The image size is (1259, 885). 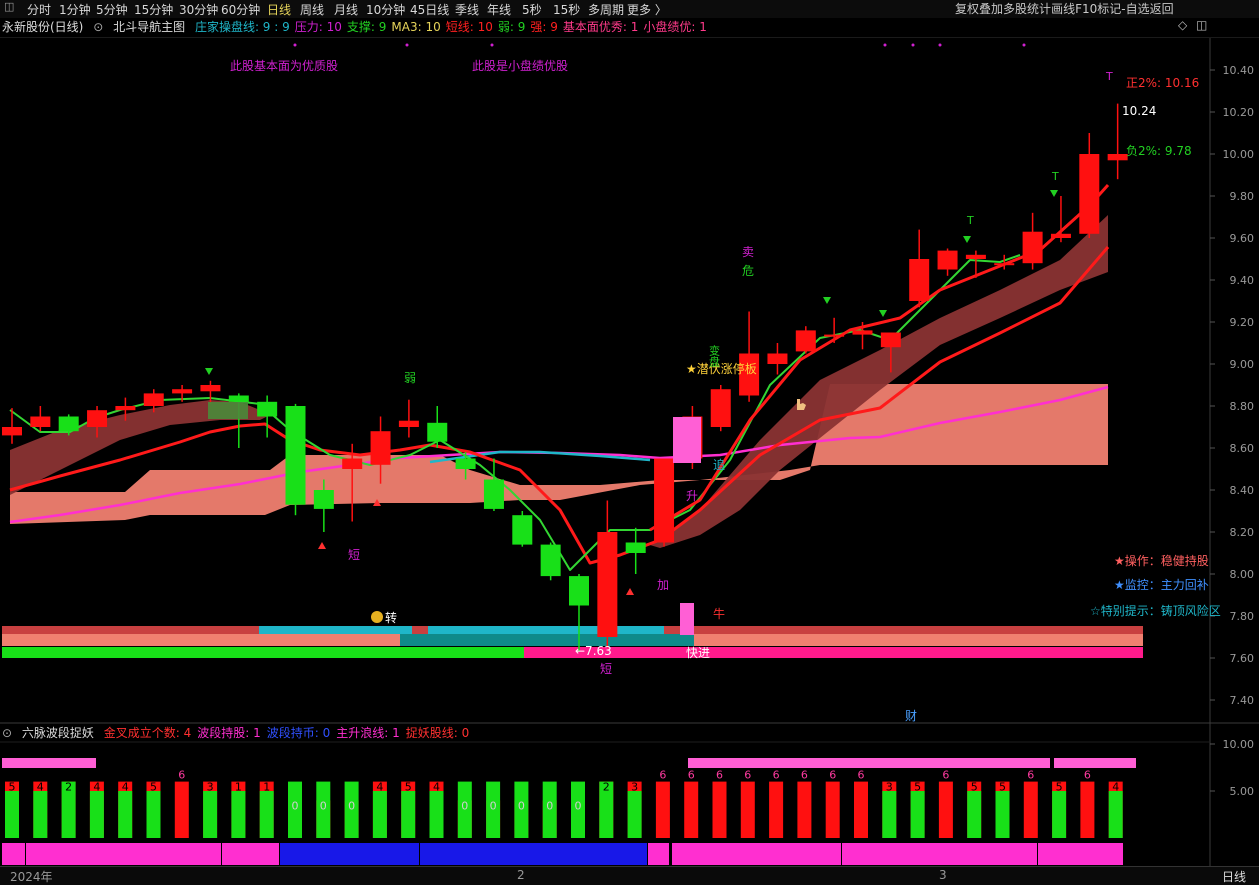 What do you see at coordinates (366, 27) in the screenshot?
I see `indicator-value-2: 支撑: 9` at bounding box center [366, 27].